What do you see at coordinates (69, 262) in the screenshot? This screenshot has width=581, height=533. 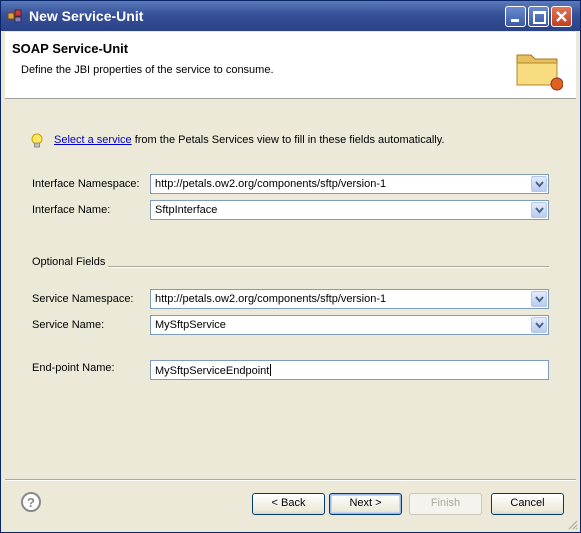 I see `optional-fields-header: Optional Fields` at bounding box center [69, 262].